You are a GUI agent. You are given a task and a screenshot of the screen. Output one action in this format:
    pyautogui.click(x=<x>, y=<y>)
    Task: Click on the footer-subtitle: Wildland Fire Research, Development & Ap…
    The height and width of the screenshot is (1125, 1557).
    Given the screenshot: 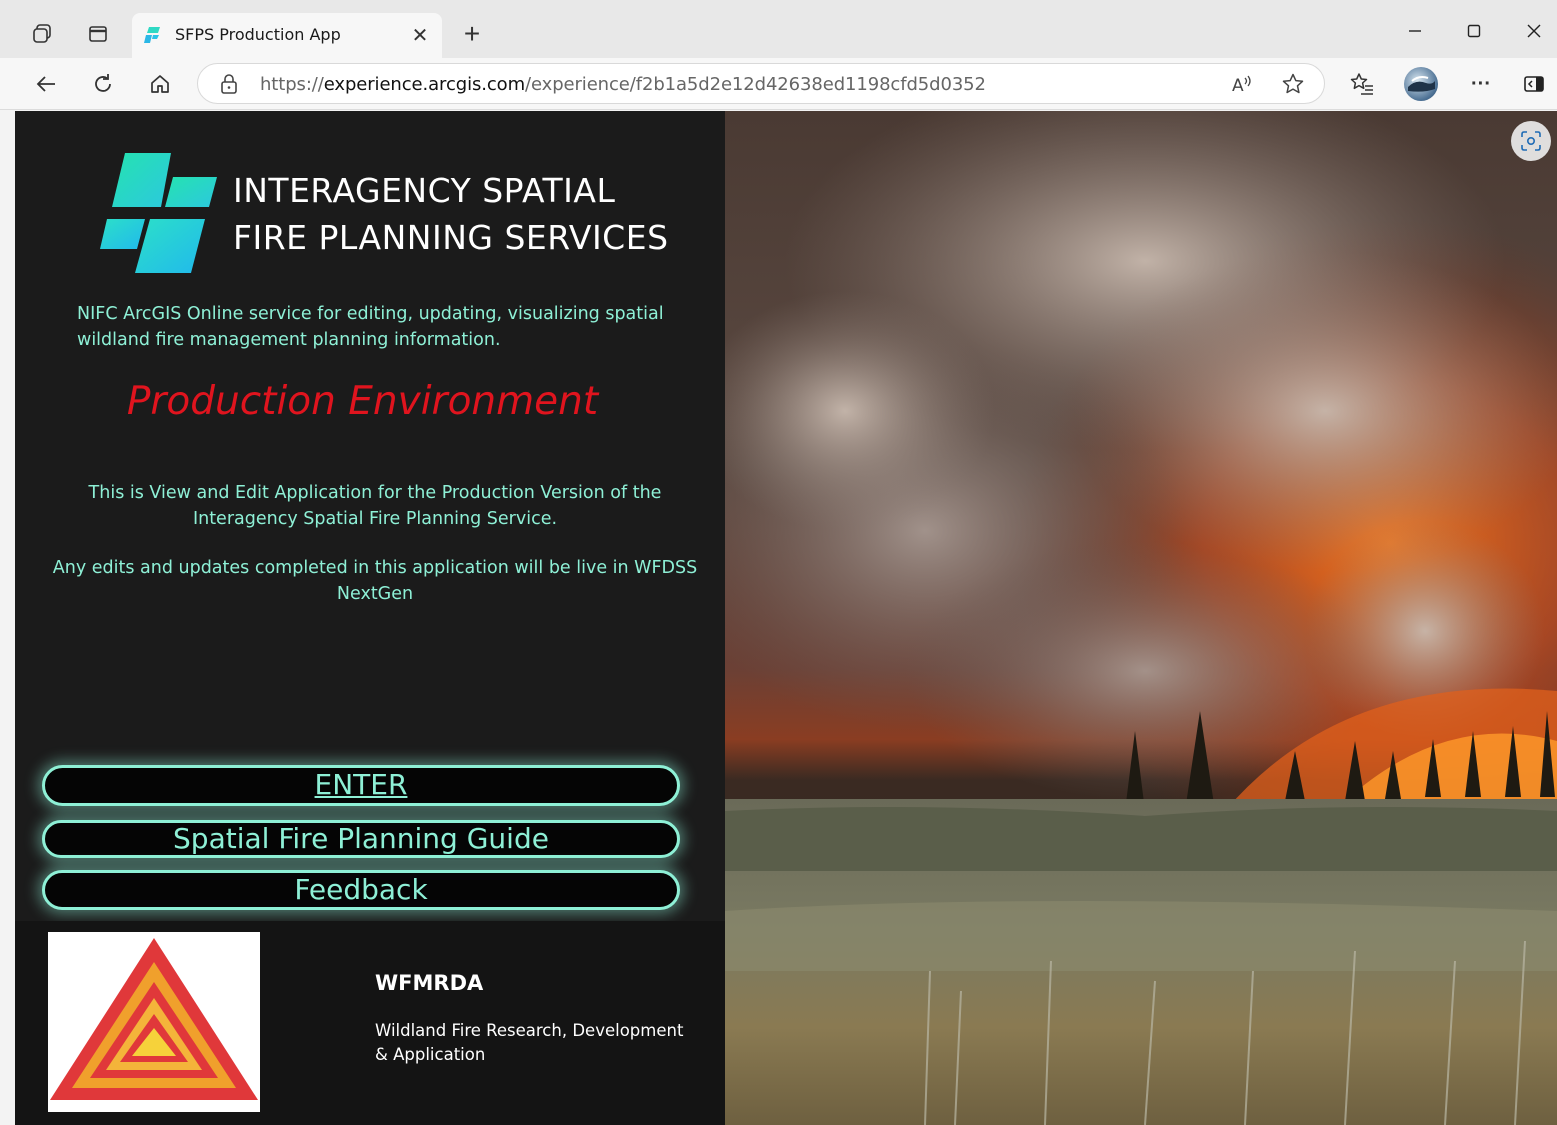 What is the action you would take?
    pyautogui.click(x=529, y=1042)
    